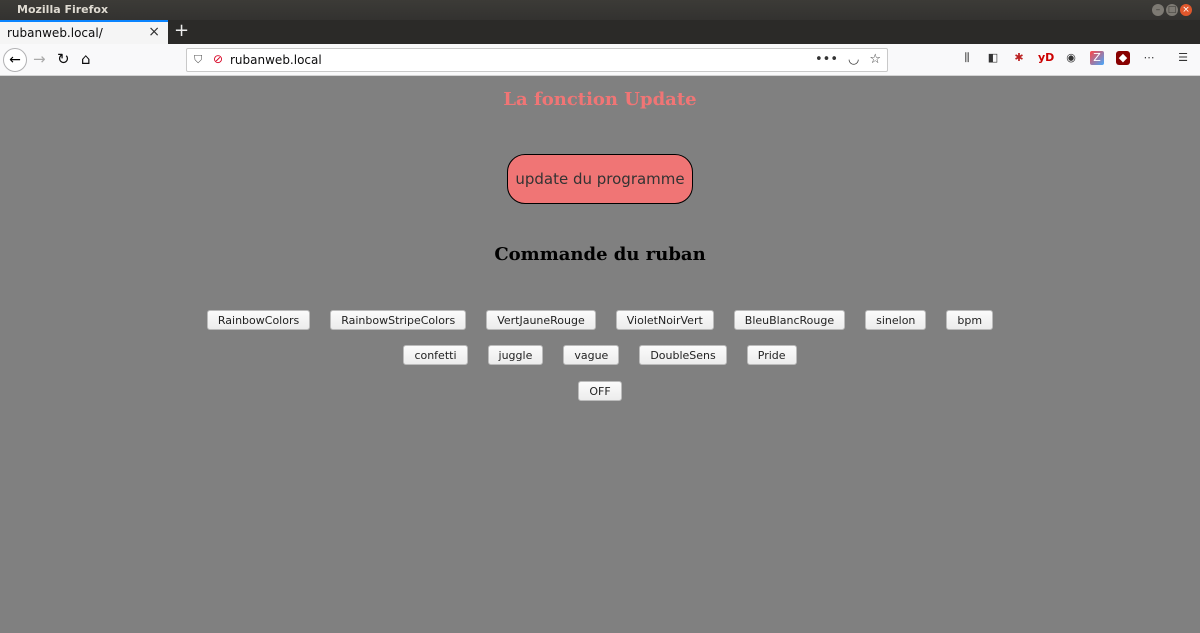 This screenshot has height=633, width=1200. Describe the element at coordinates (600, 179) in the screenshot. I see `update-program-button: update du programme` at that location.